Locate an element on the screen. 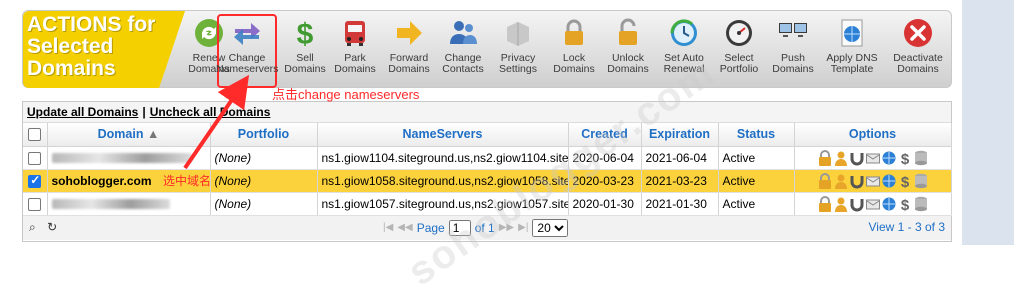  select-all-checkbox is located at coordinates (35, 135).